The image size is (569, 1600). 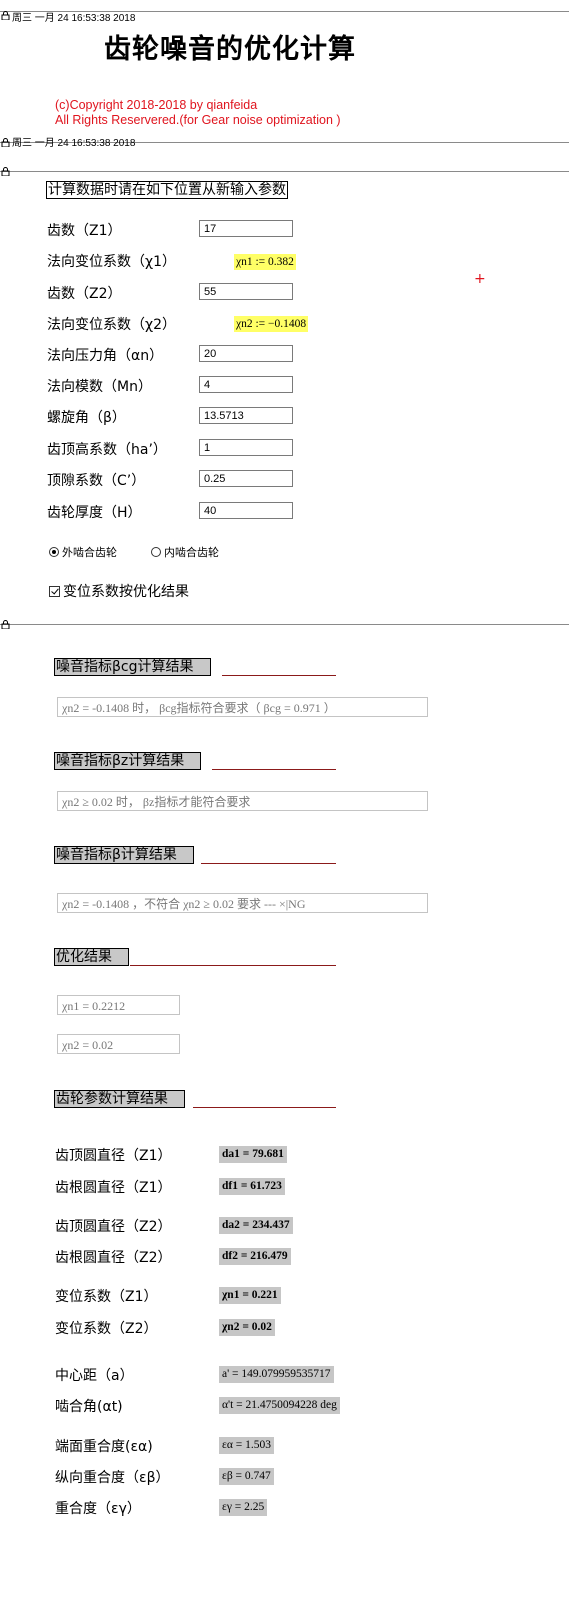 What do you see at coordinates (246, 291) in the screenshot?
I see `z2-input: 55` at bounding box center [246, 291].